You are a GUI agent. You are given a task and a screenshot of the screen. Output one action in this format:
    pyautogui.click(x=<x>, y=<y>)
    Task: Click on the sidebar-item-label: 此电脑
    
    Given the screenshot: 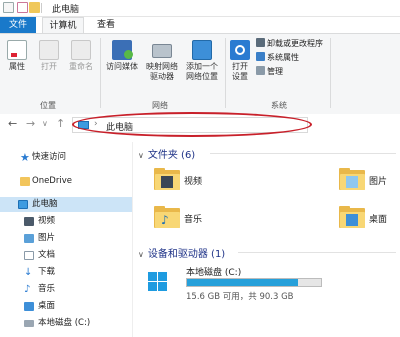 What is the action you would take?
    pyautogui.click(x=45, y=204)
    